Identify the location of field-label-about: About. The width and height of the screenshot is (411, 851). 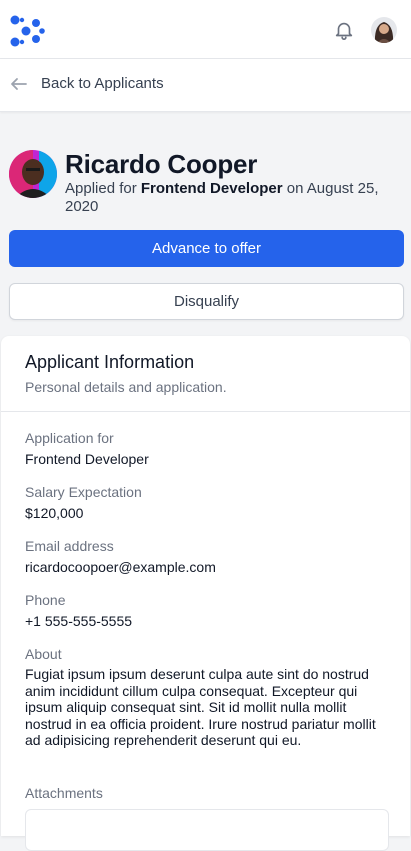
(43, 654).